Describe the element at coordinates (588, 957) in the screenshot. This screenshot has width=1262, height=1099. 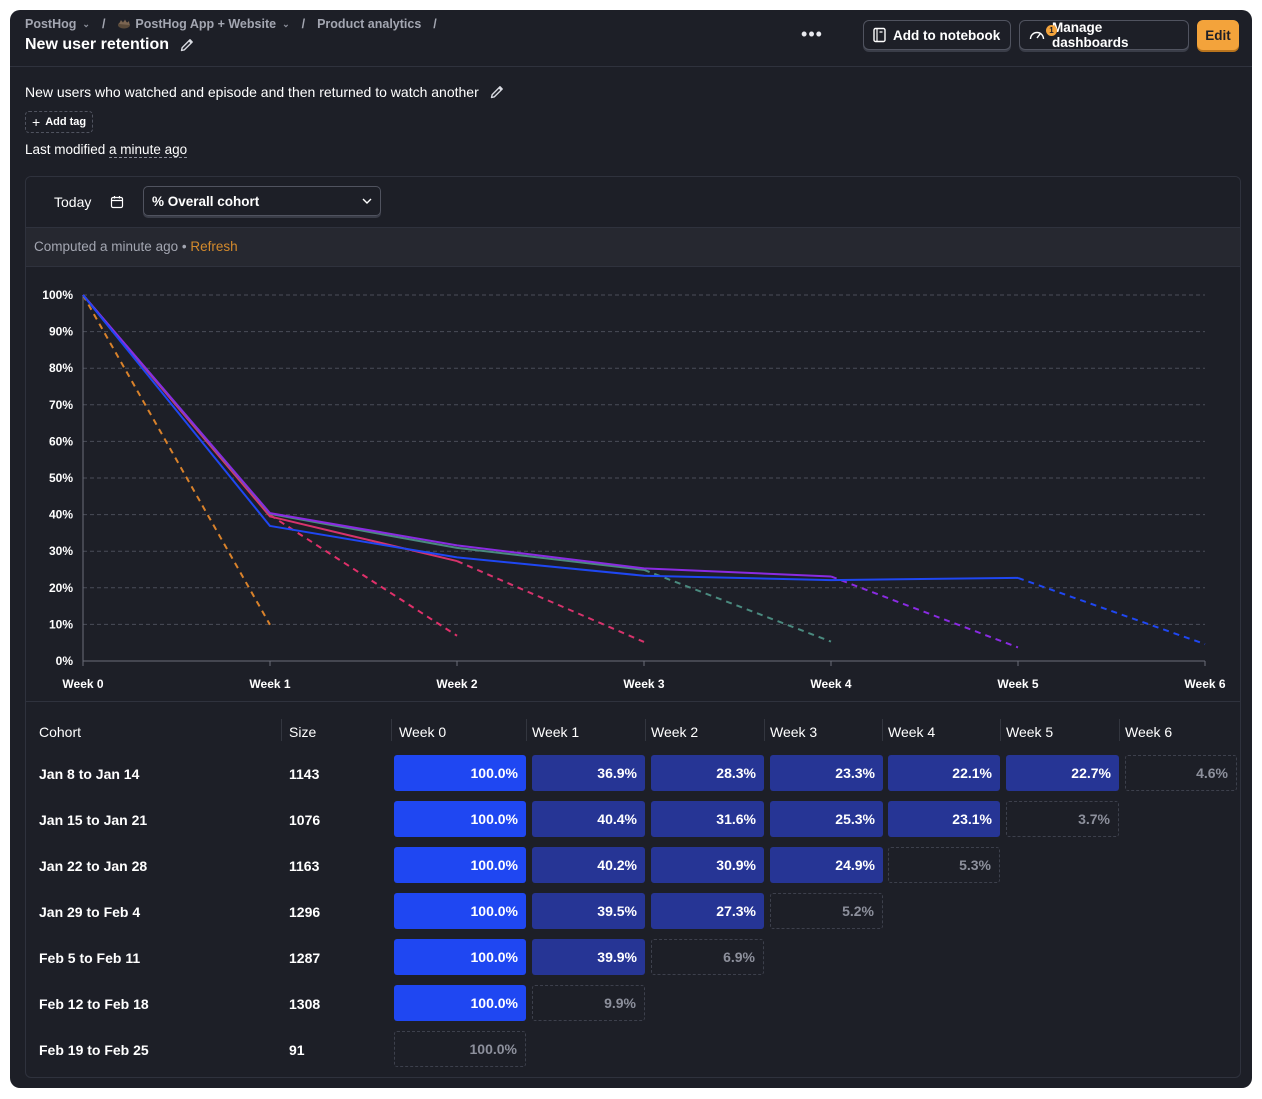
I see `retention-cell: 39.9%` at that location.